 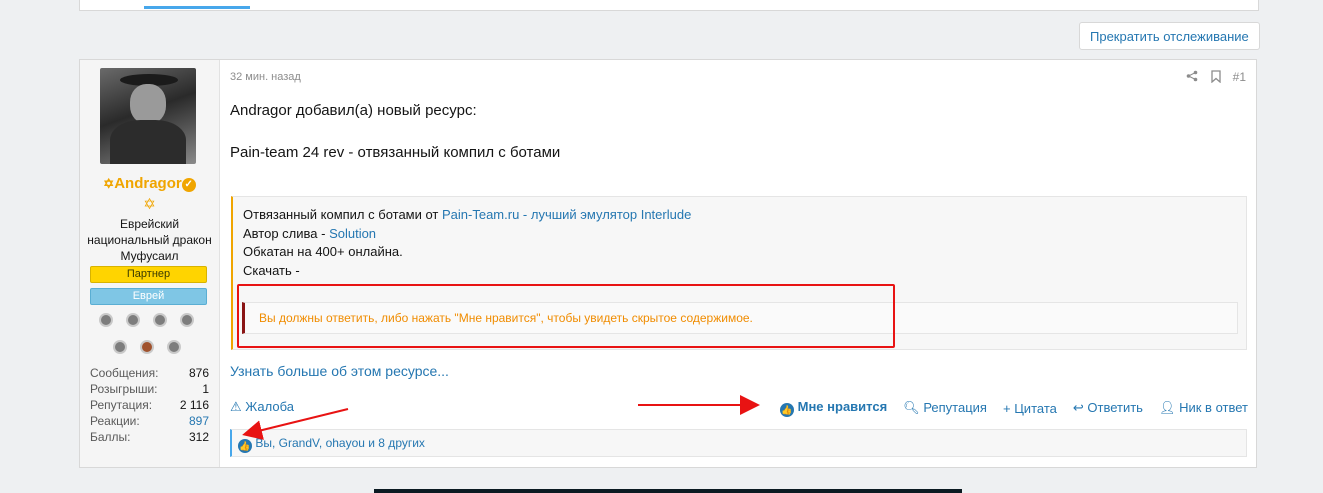 I want to click on user-icon: 👤︎, so click(x=1167, y=407).